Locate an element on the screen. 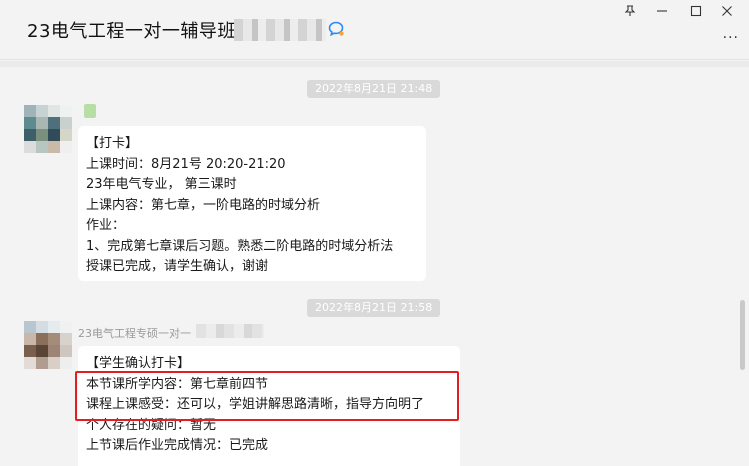 The image size is (749, 466). blurred-member-count is located at coordinates (280, 30).